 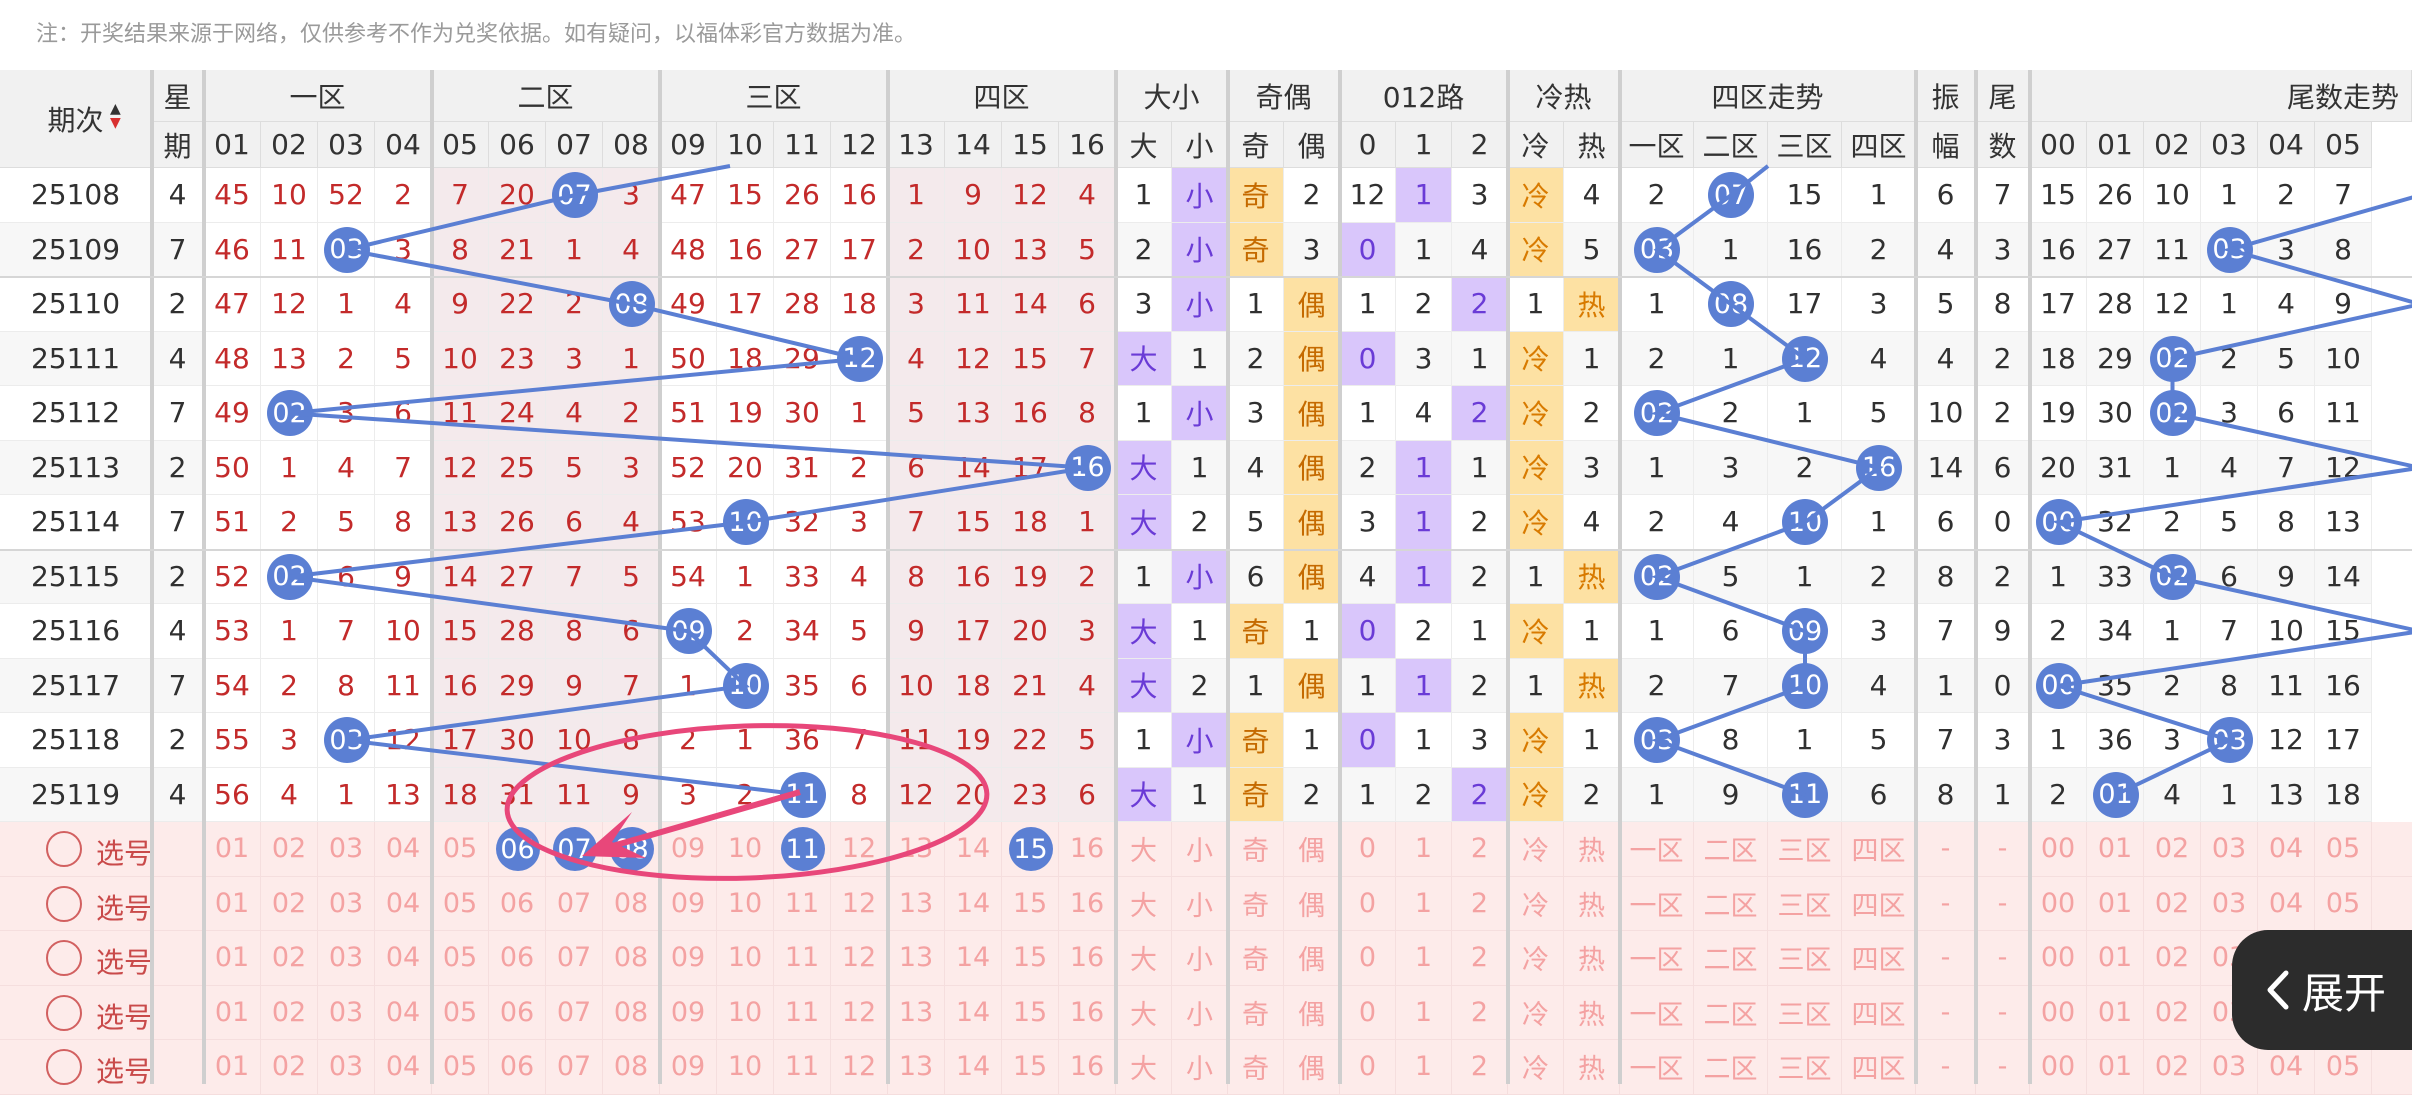 I want to click on annotation-arrowhead, so click(x=614, y=835).